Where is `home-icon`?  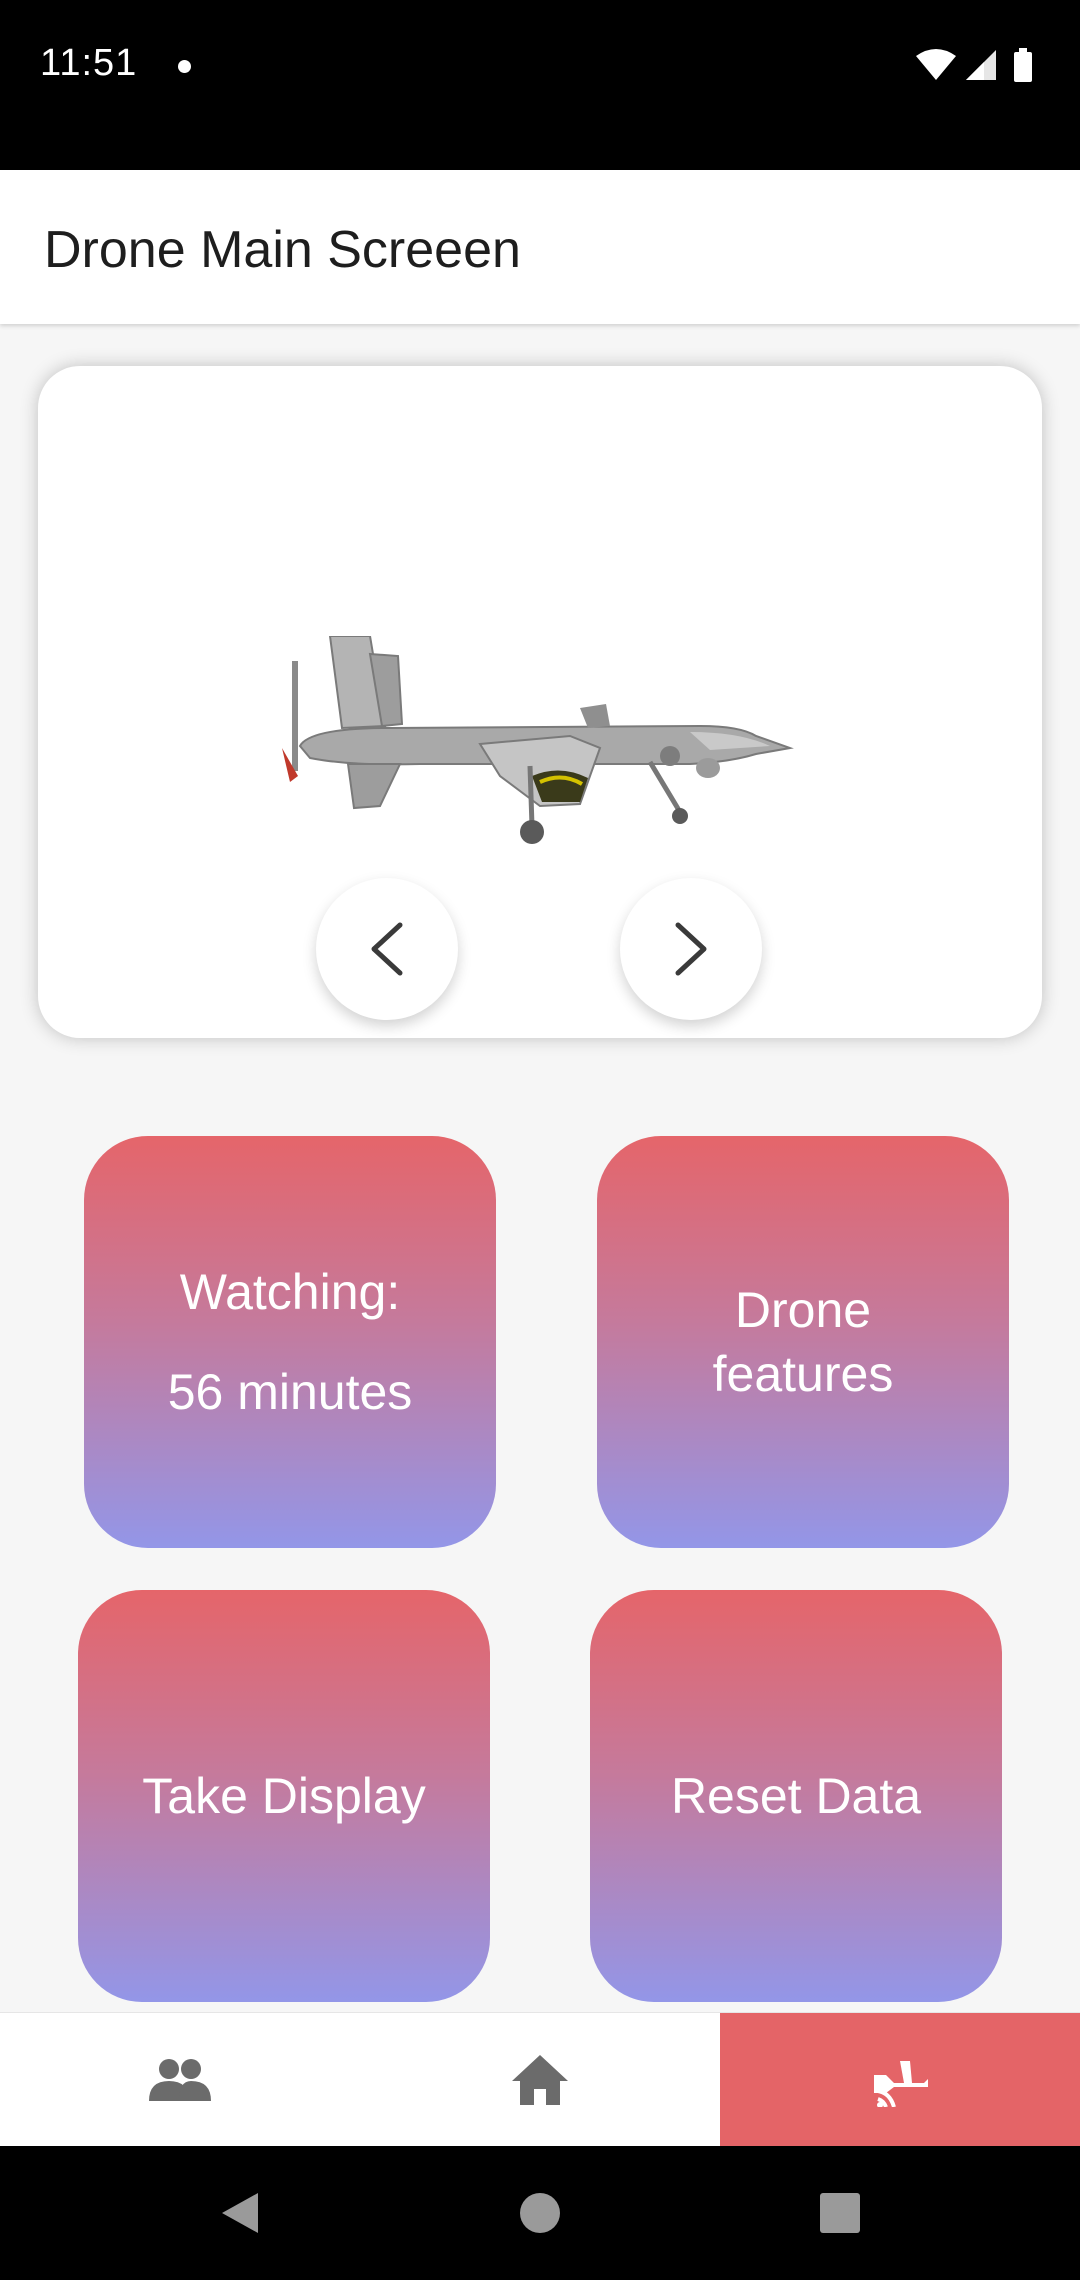 home-icon is located at coordinates (540, 2080).